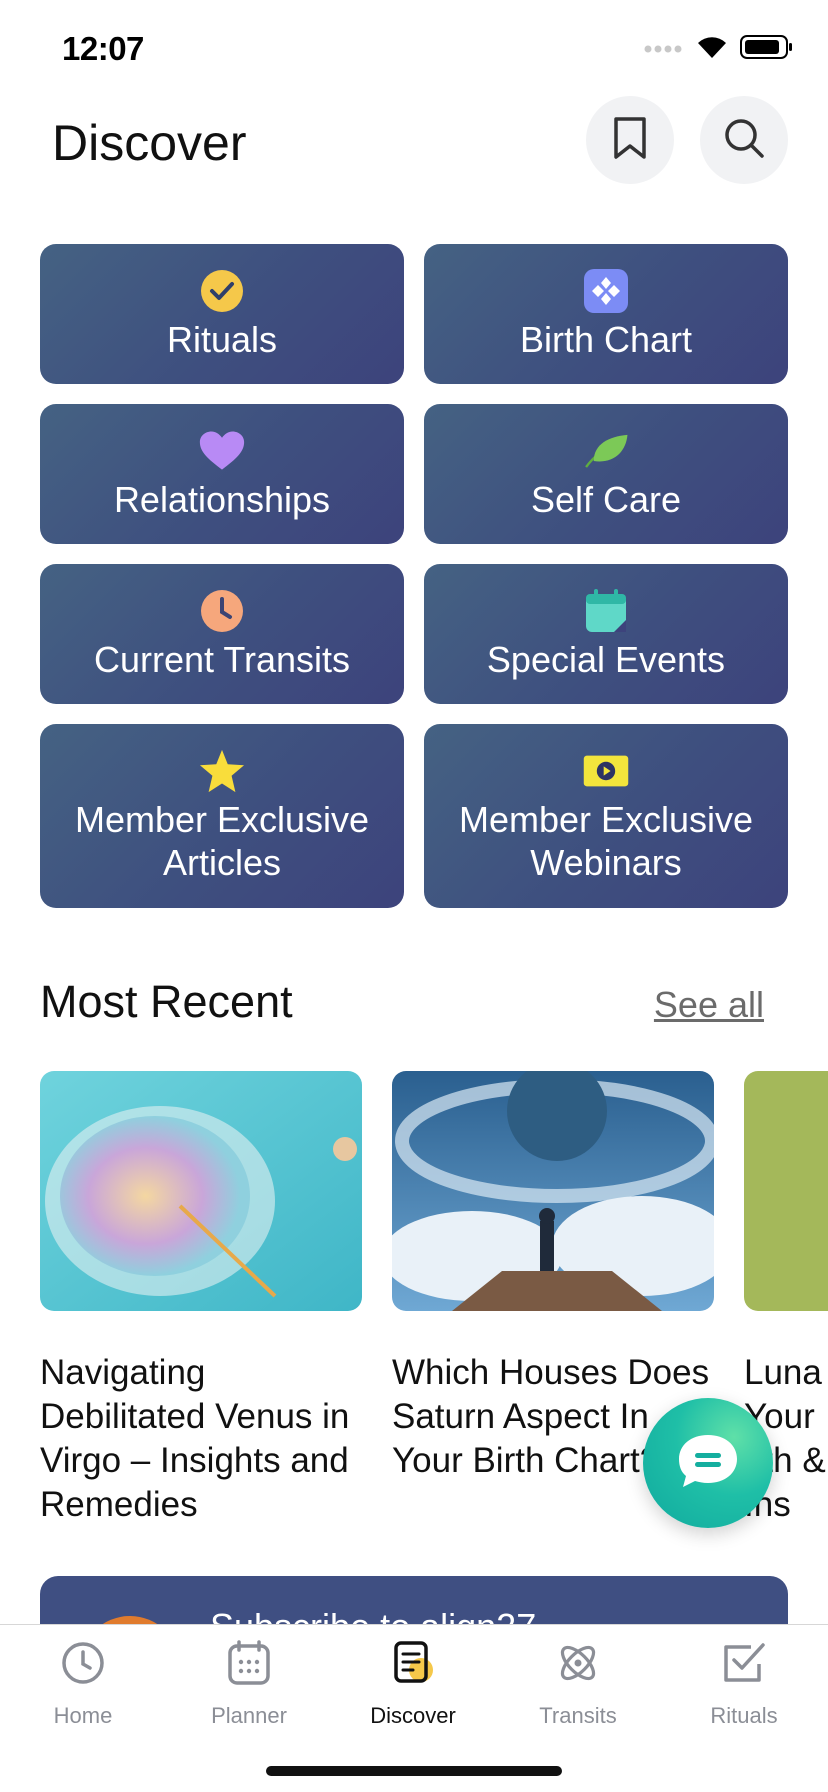  Describe the element at coordinates (149, 143) in the screenshot. I see `page-title: Discover` at that location.